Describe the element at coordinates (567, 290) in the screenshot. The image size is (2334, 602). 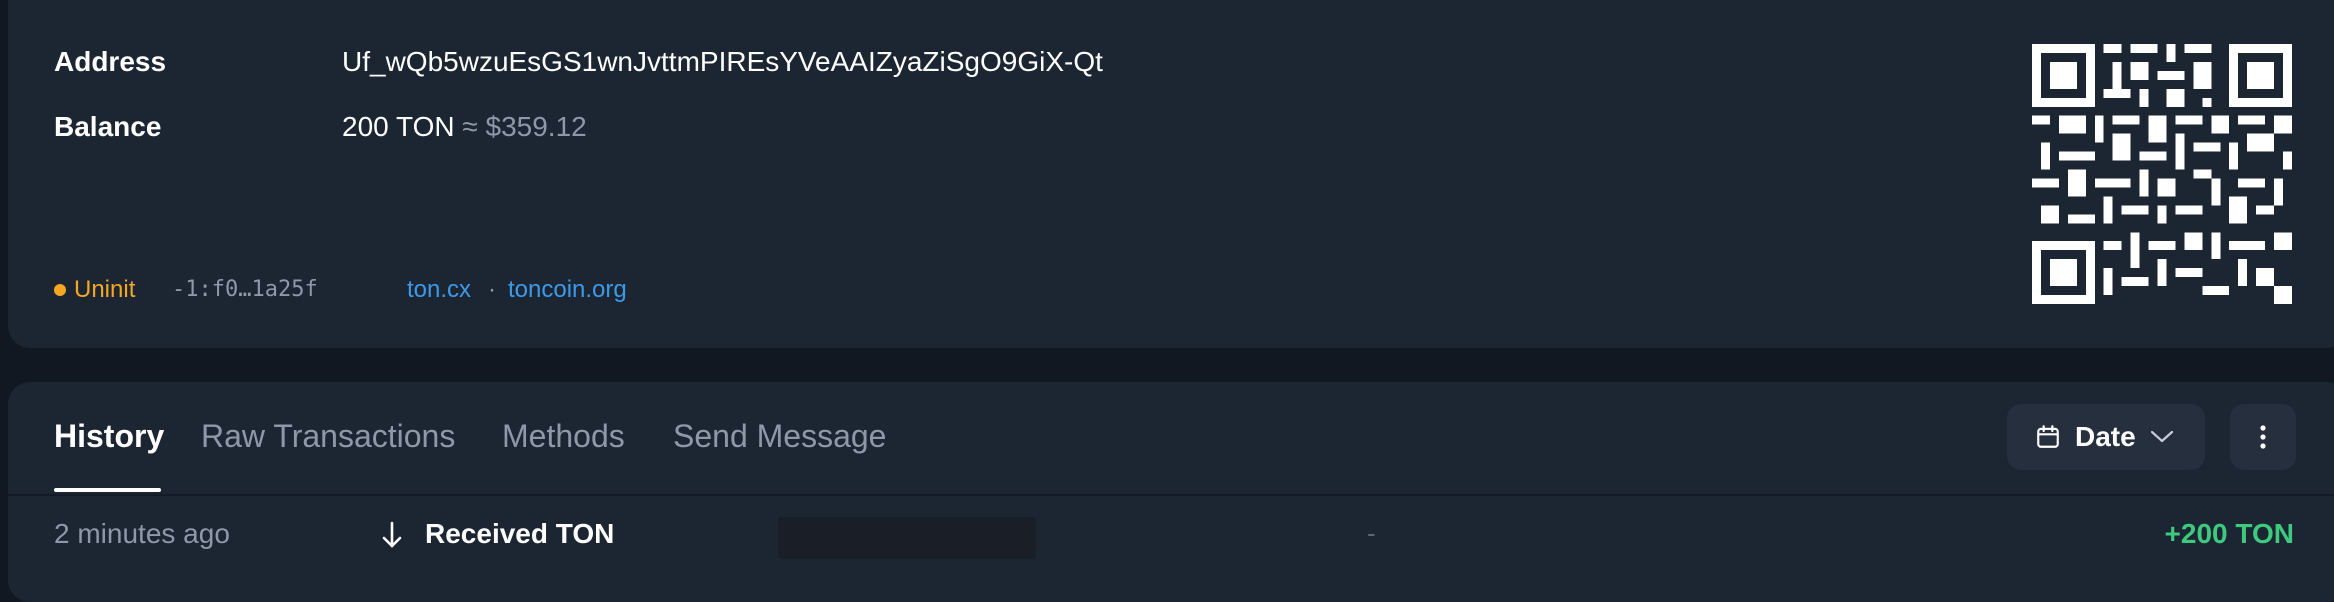
I see `link-toncoin-org: toncoin.org` at that location.